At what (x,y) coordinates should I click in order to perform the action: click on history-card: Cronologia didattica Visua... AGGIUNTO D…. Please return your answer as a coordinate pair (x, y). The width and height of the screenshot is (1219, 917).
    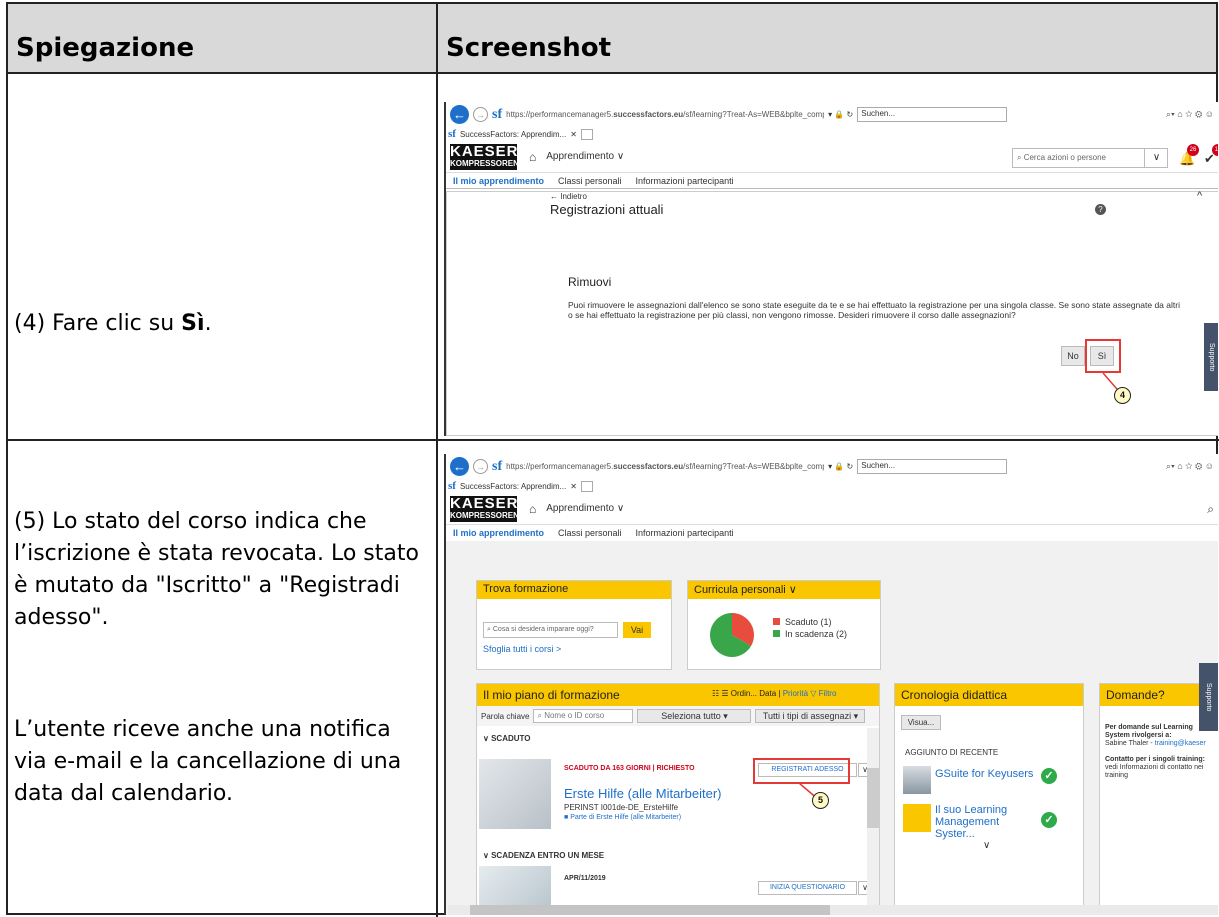
    Looking at the image, I should click on (989, 799).